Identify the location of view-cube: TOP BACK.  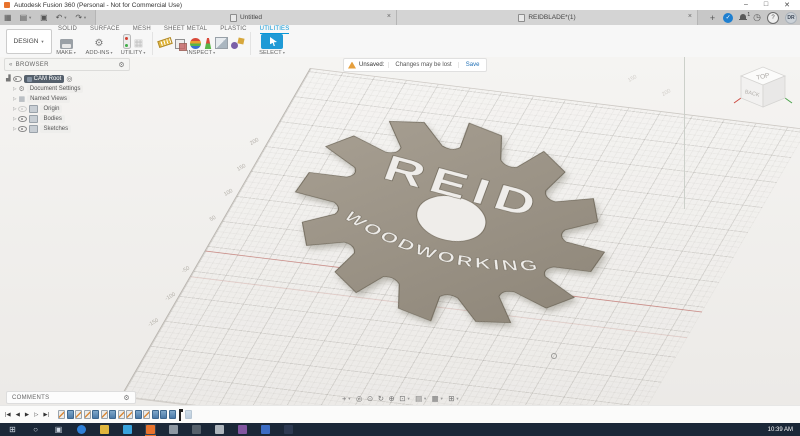
(764, 89).